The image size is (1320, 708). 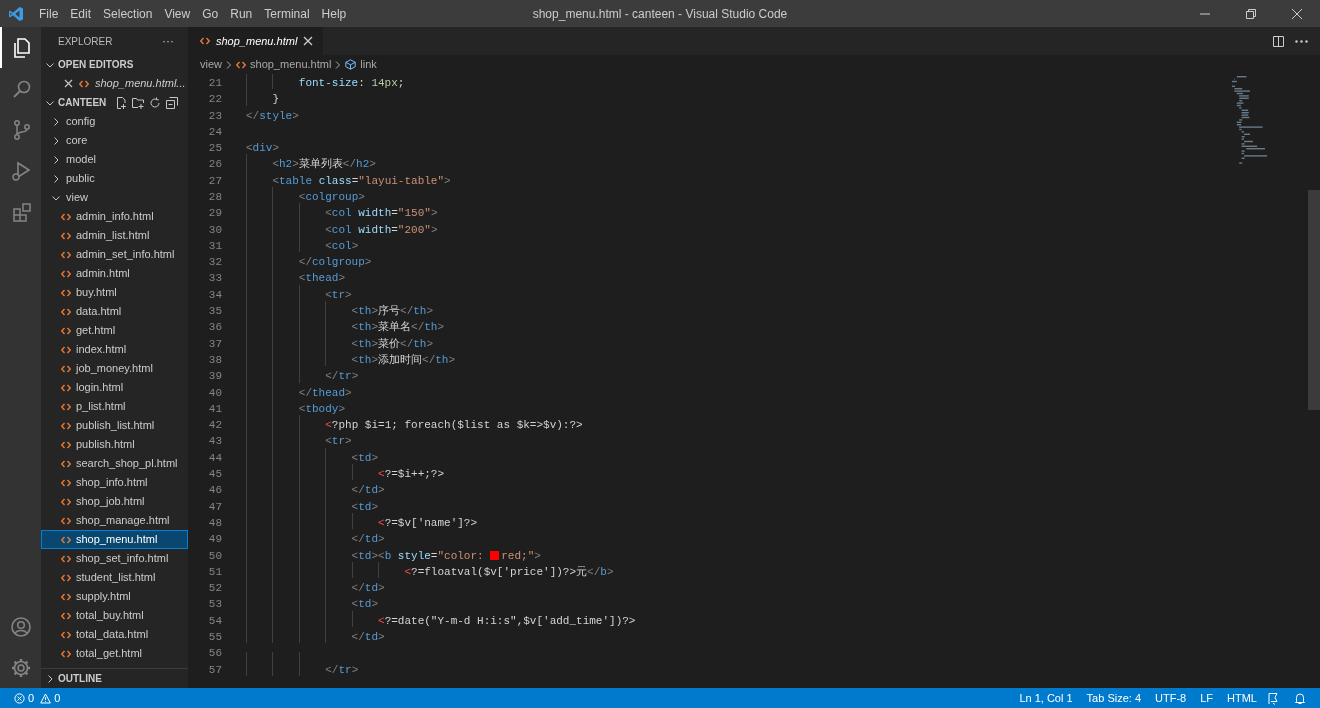 What do you see at coordinates (256, 41) in the screenshot?
I see `editor-tab: shop_menu.html` at bounding box center [256, 41].